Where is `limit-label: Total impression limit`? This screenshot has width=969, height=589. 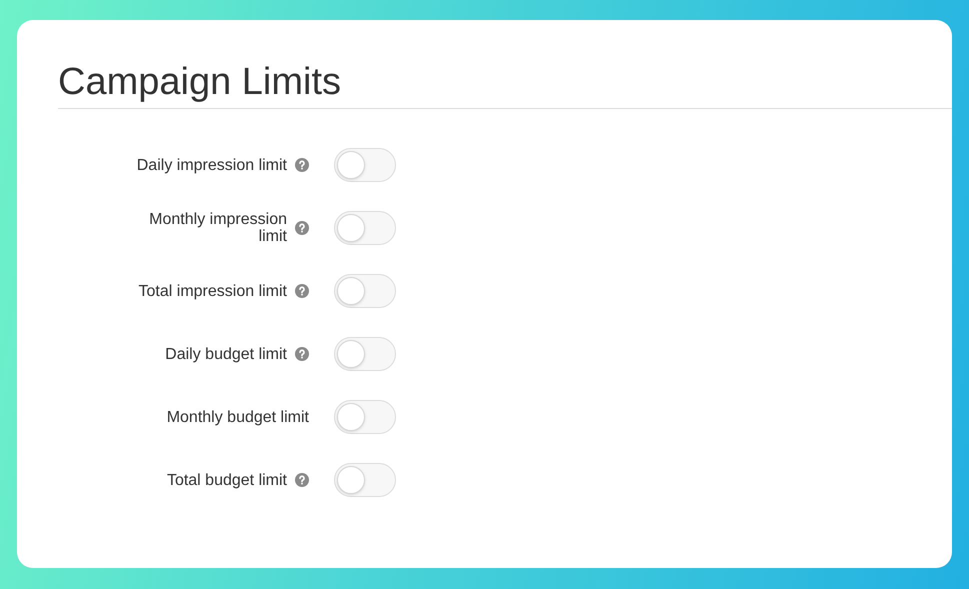 limit-label: Total impression limit is located at coordinates (212, 291).